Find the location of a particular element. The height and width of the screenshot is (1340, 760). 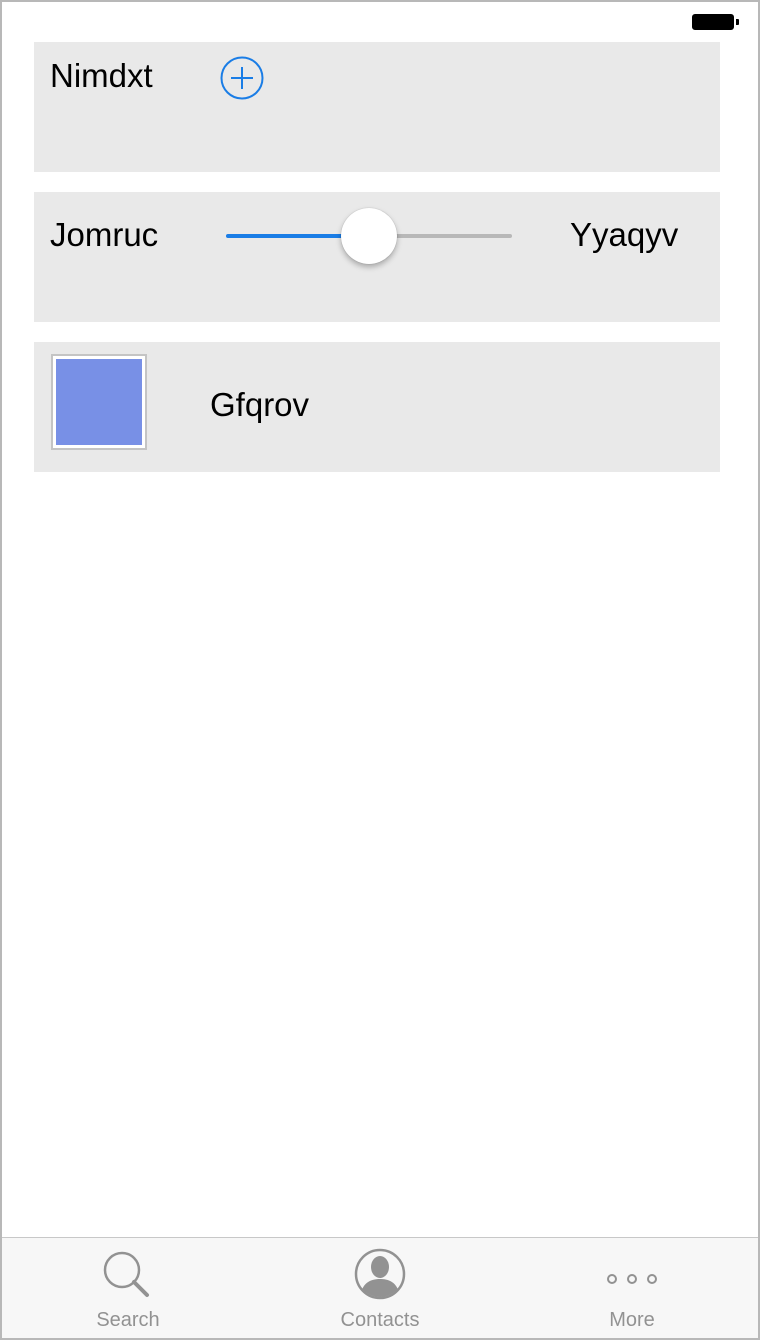

plus-circle-icon is located at coordinates (242, 78).